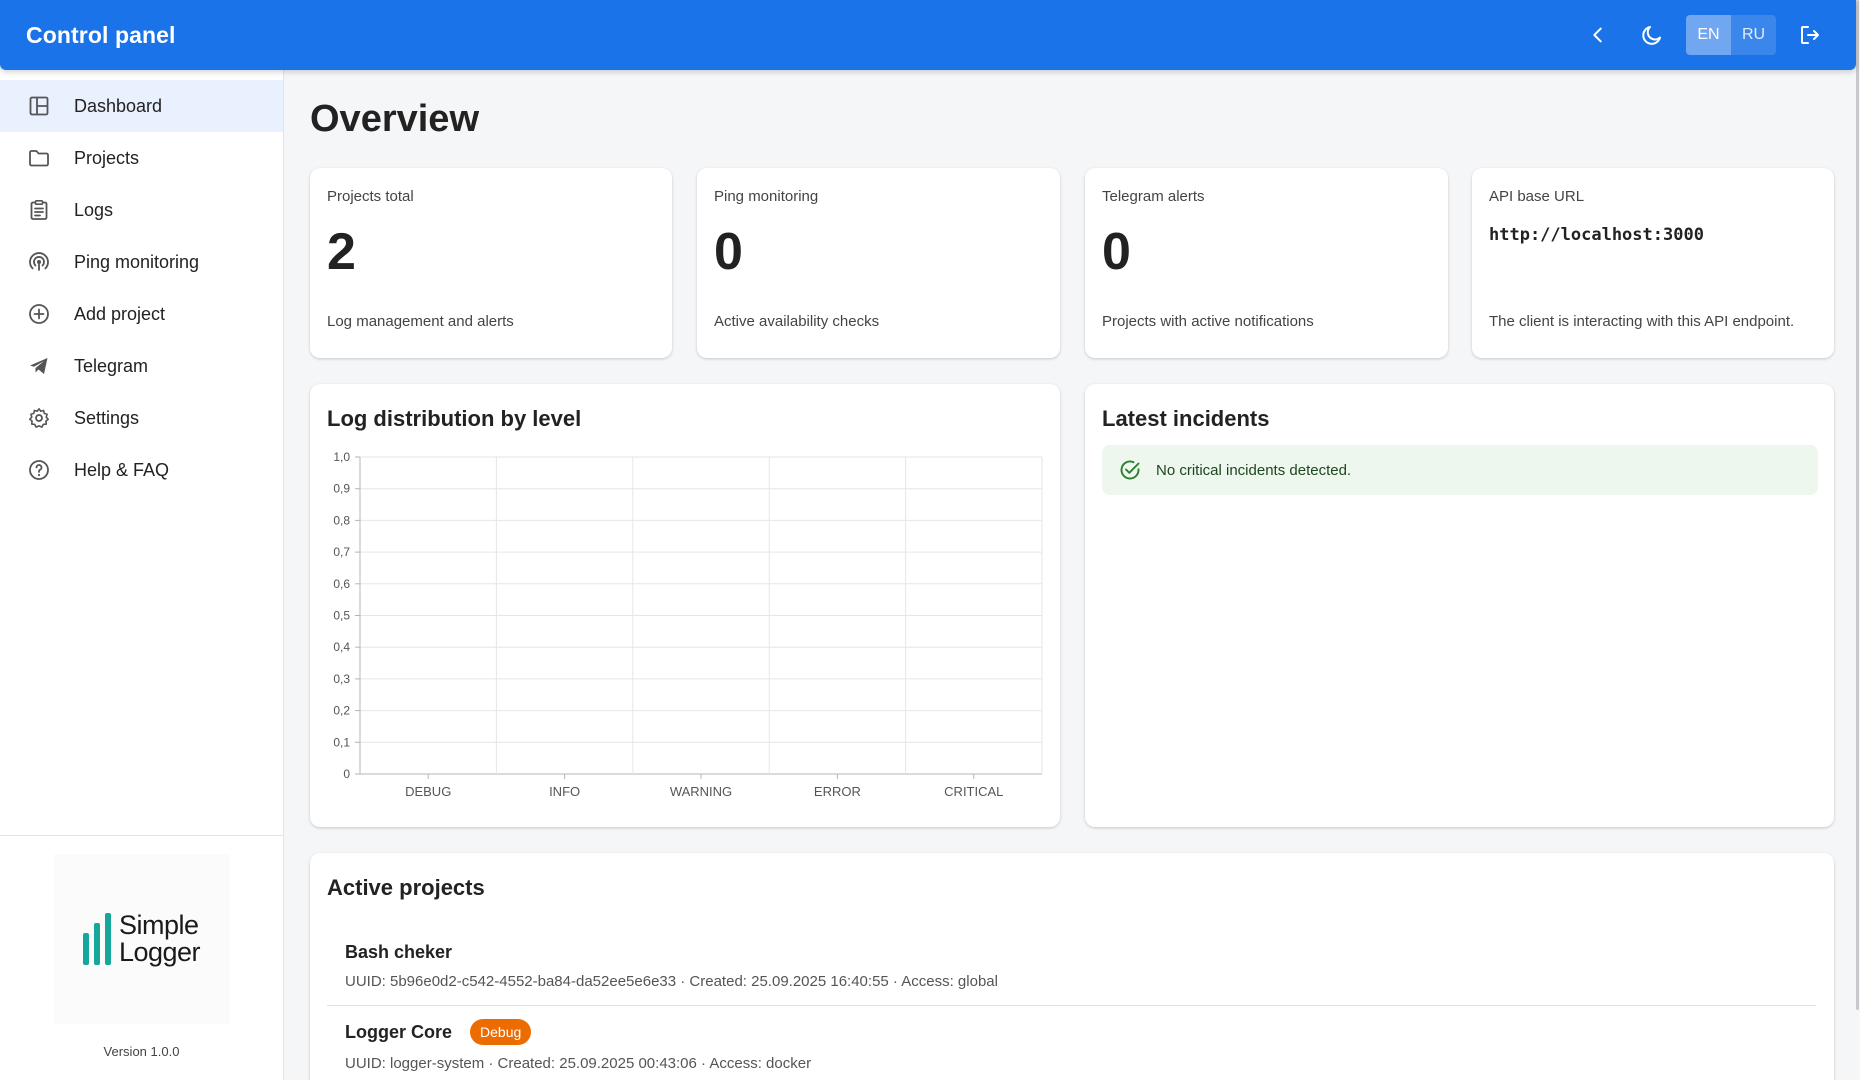  What do you see at coordinates (39, 106) in the screenshot?
I see `dashboard-icon` at bounding box center [39, 106].